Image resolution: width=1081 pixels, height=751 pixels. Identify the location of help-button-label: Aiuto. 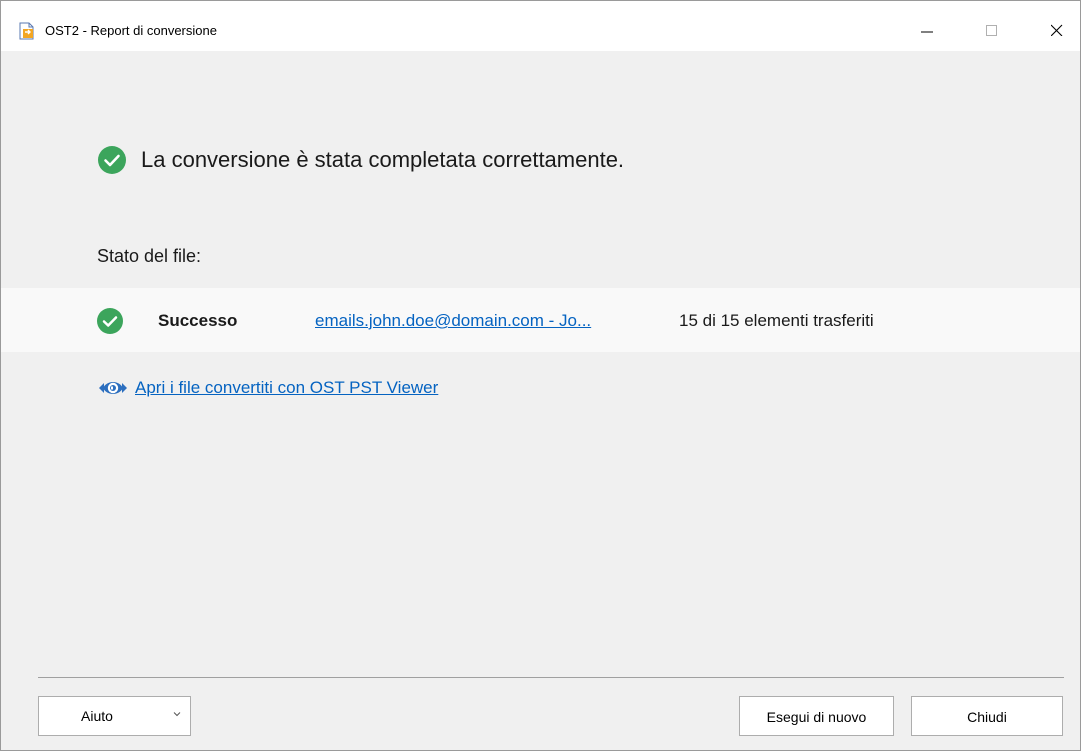
(97, 716).